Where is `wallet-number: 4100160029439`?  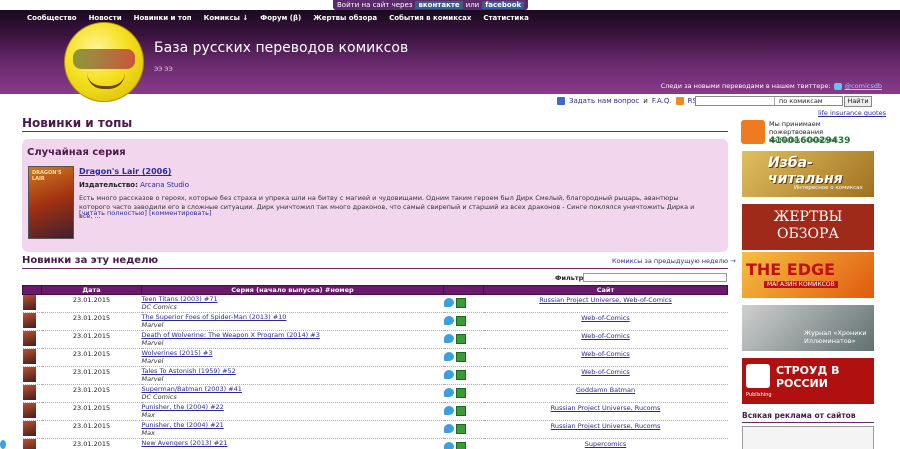 wallet-number: 4100160029439 is located at coordinates (810, 141).